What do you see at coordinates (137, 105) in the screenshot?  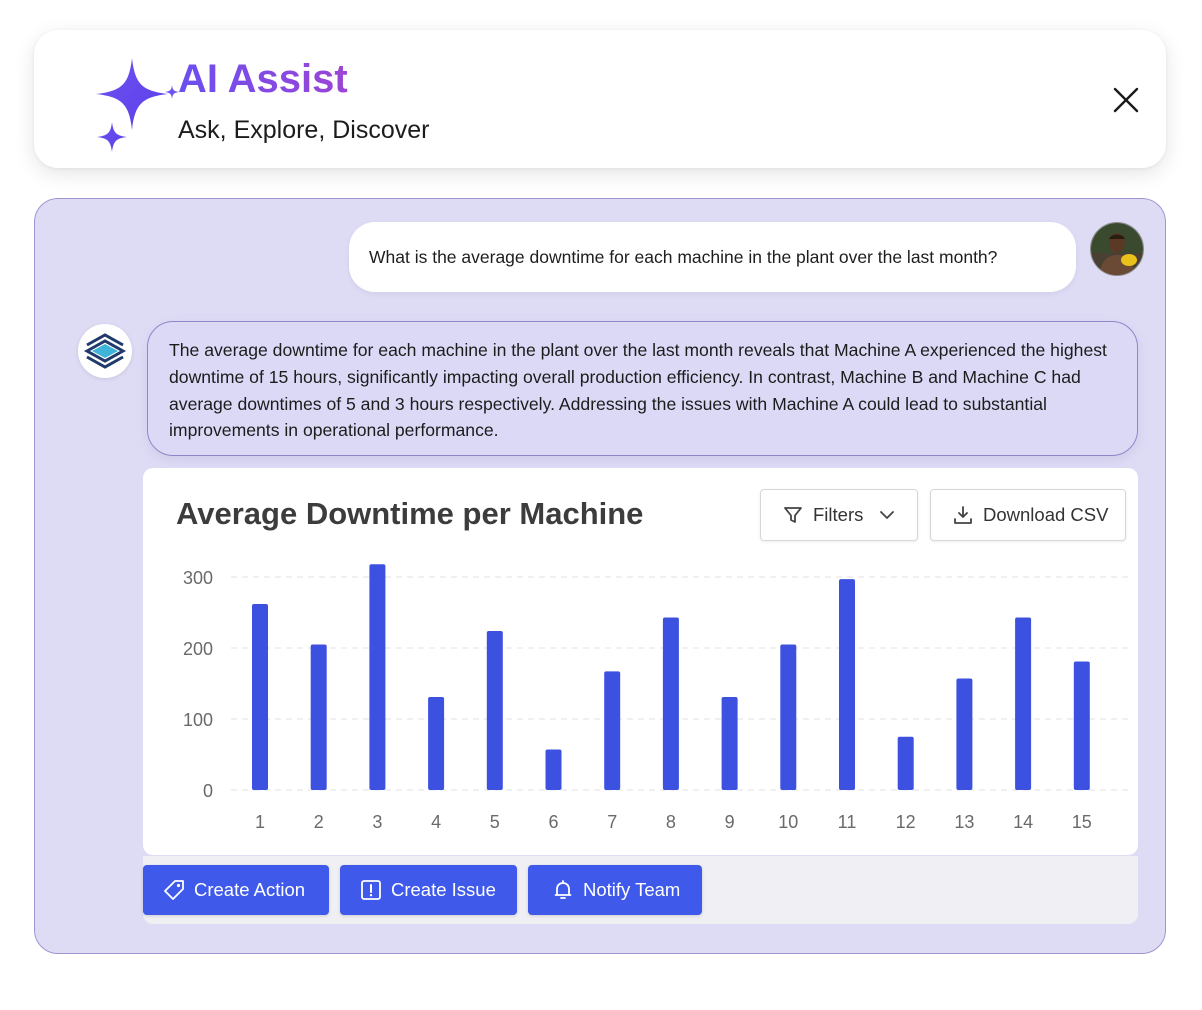 I see `sparkles-icon` at bounding box center [137, 105].